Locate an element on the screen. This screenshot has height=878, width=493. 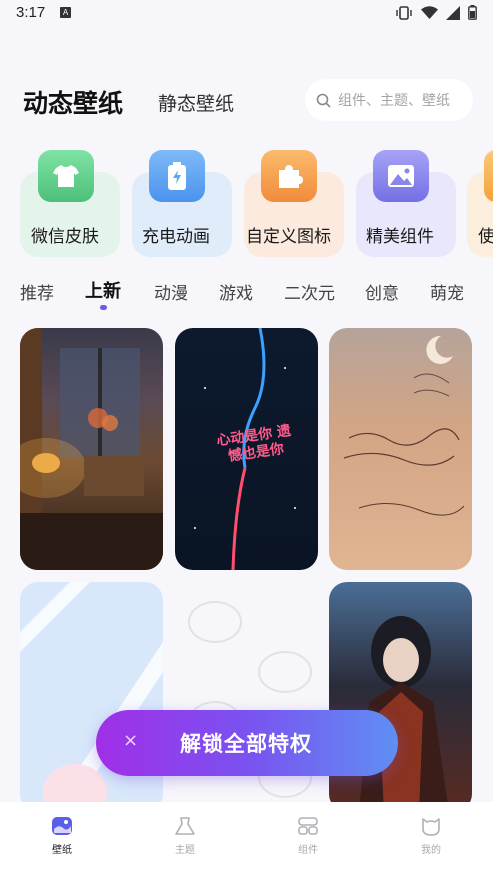
status-bar: 3:17 A is located at coordinates (246, 14).